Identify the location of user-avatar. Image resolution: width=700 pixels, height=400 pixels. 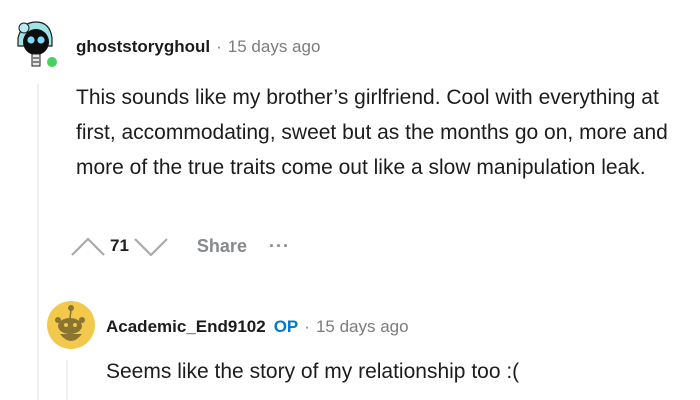
(38, 44).